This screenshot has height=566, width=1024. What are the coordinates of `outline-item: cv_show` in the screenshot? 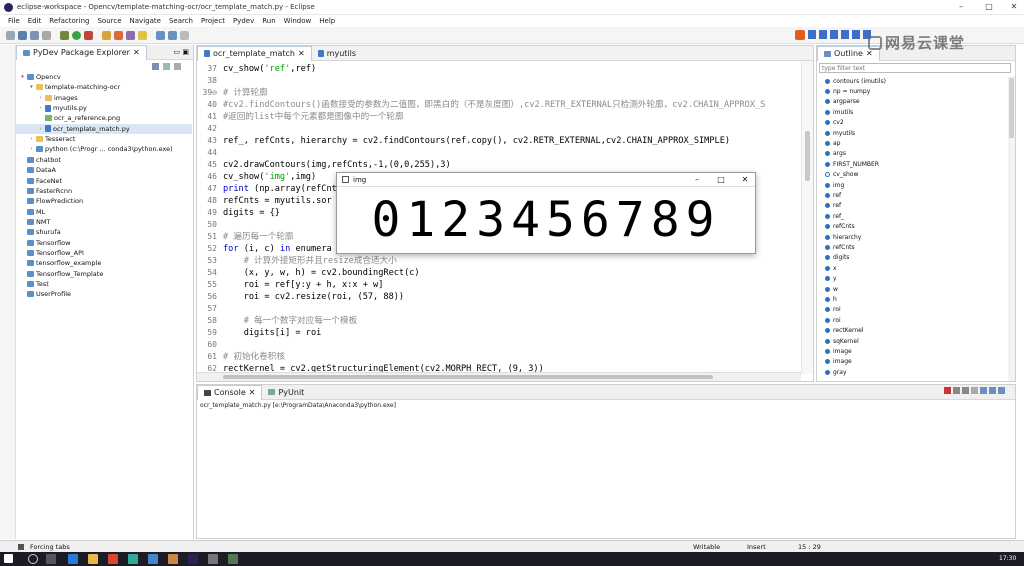 It's located at (841, 175).